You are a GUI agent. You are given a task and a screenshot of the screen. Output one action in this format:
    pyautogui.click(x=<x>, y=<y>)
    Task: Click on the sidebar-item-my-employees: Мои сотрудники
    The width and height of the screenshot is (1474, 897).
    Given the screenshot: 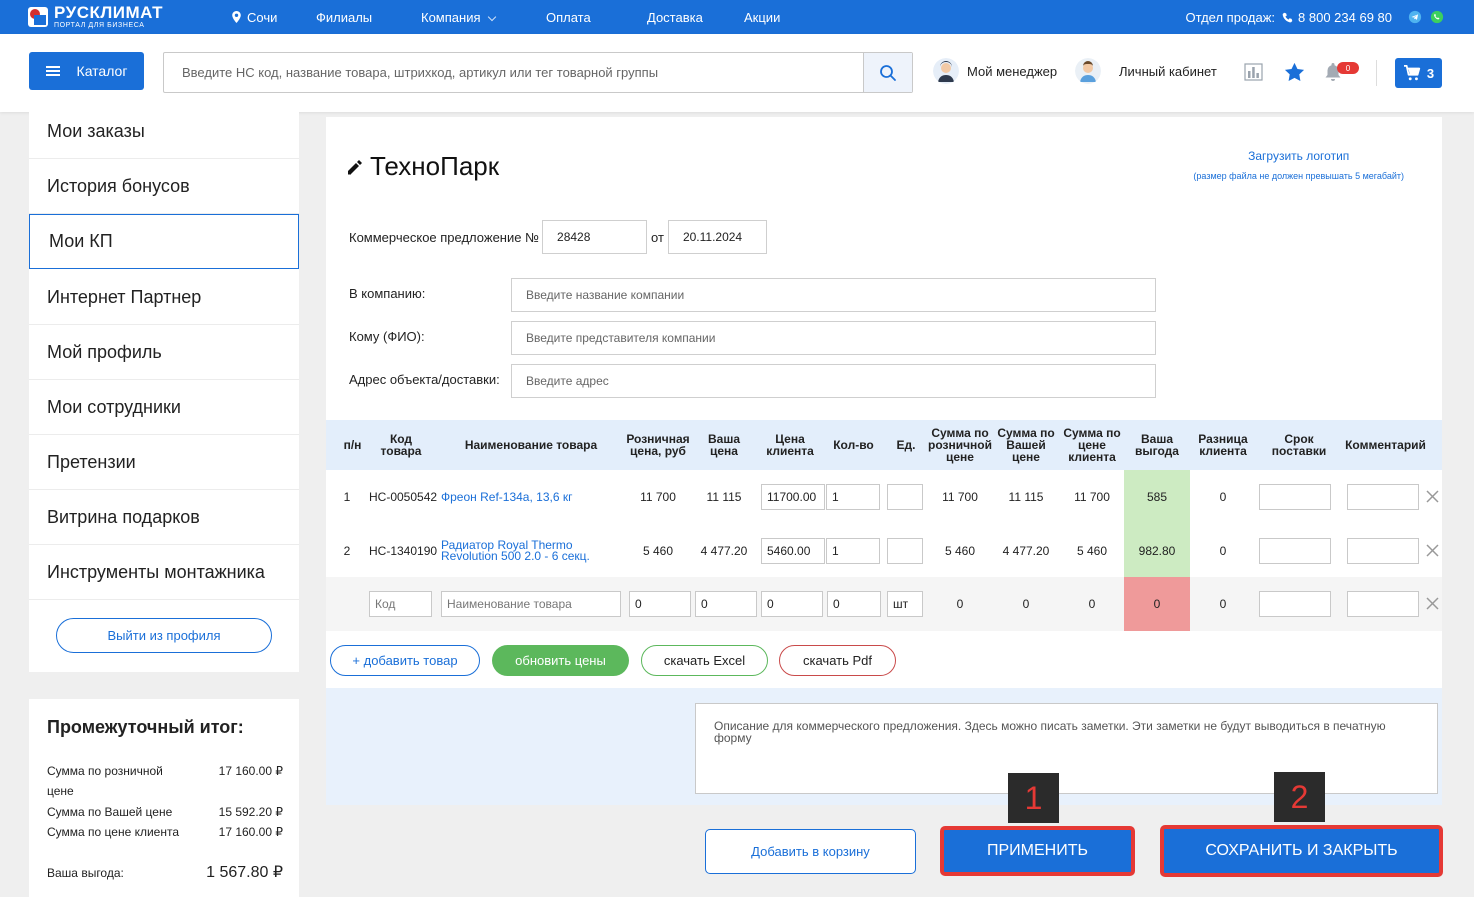 What is the action you would take?
    pyautogui.click(x=164, y=407)
    